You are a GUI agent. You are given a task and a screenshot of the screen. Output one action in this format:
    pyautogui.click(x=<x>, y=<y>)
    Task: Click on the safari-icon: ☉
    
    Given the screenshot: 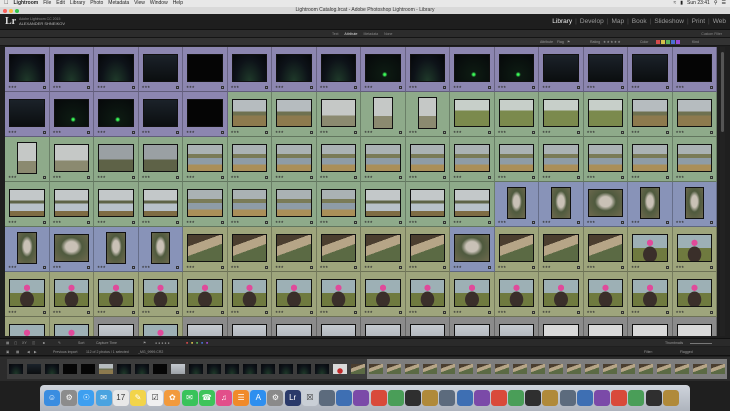 What is the action you would take?
    pyautogui.click(x=86, y=398)
    